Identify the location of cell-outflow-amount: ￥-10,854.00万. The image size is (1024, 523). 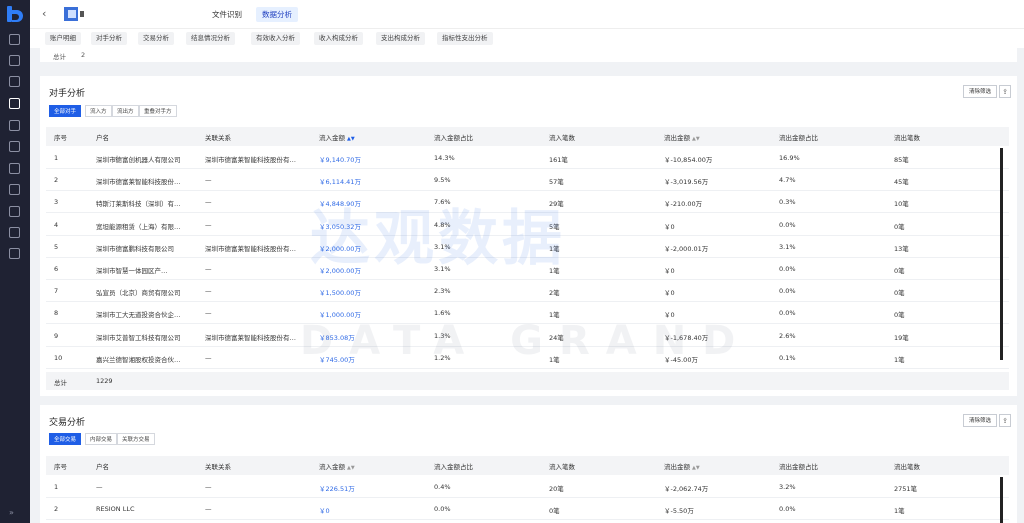
(688, 160).